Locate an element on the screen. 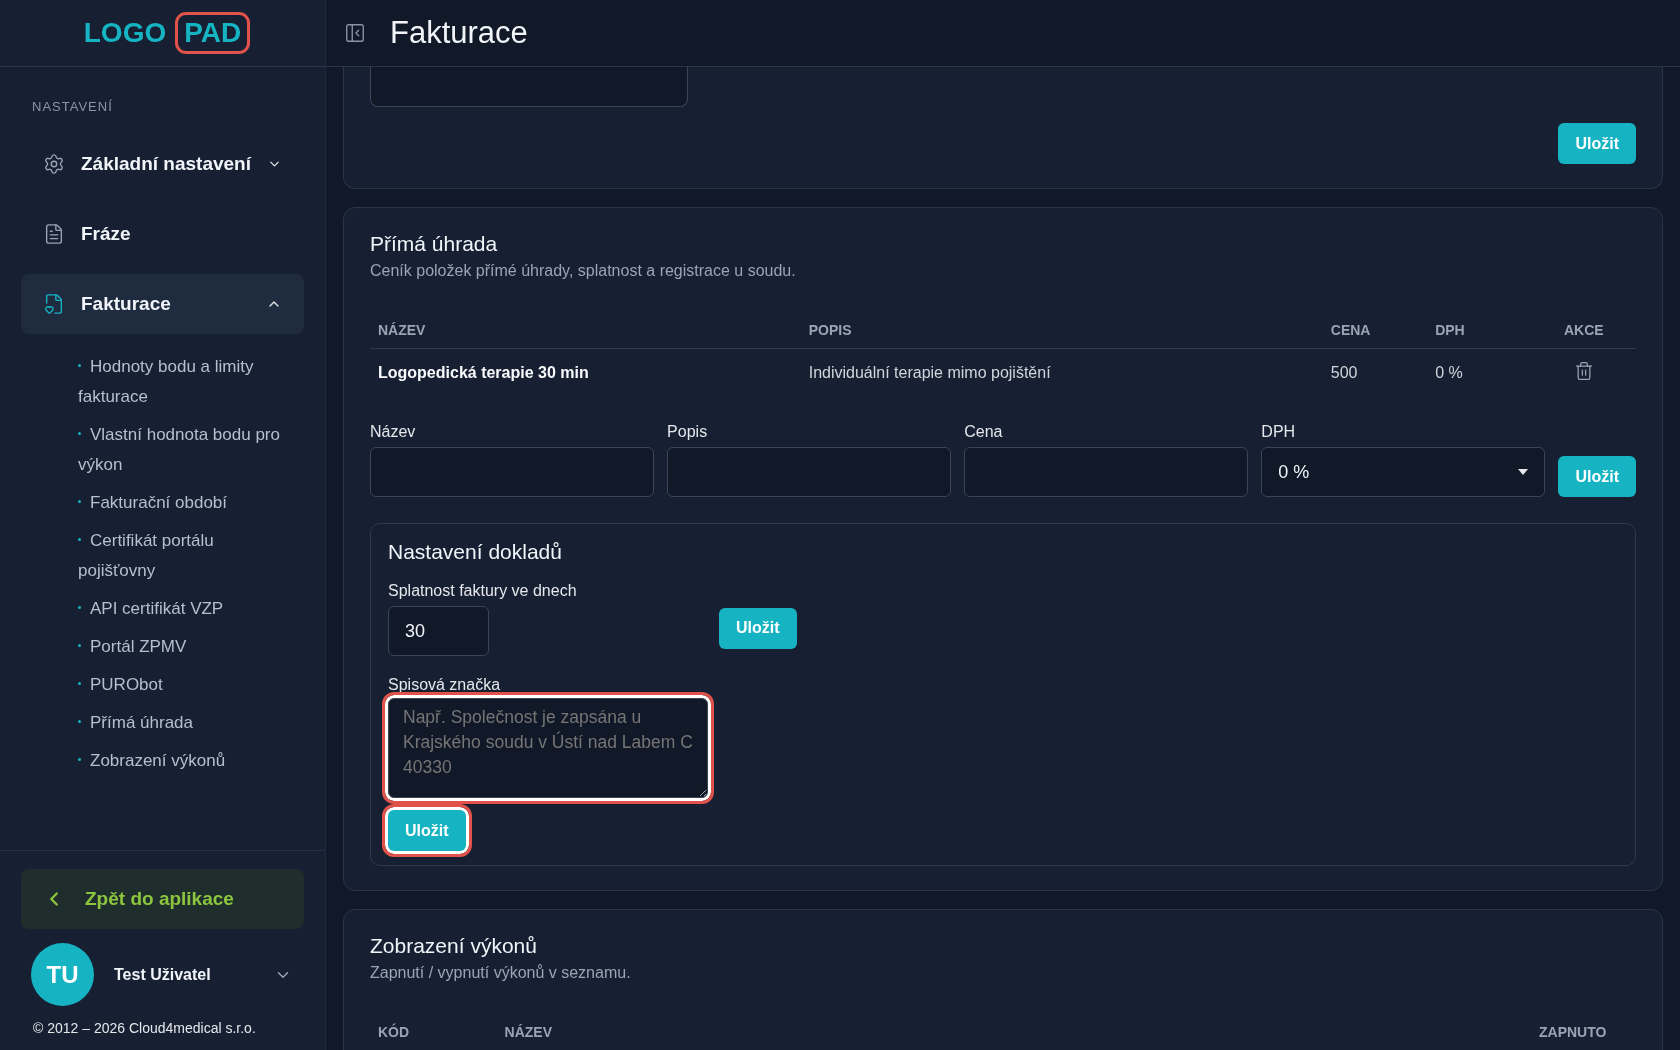  page-title: Fakturace is located at coordinates (459, 33).